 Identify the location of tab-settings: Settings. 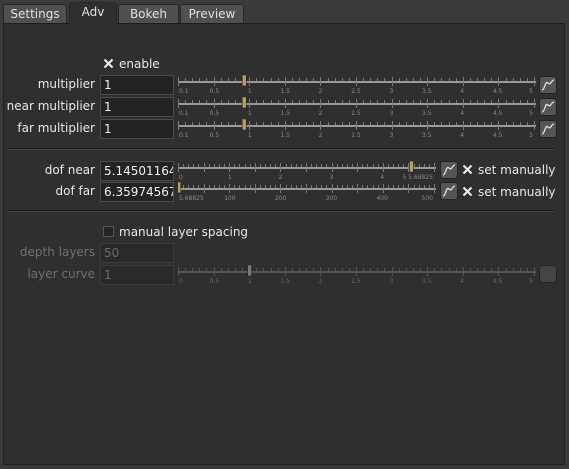
(35, 13).